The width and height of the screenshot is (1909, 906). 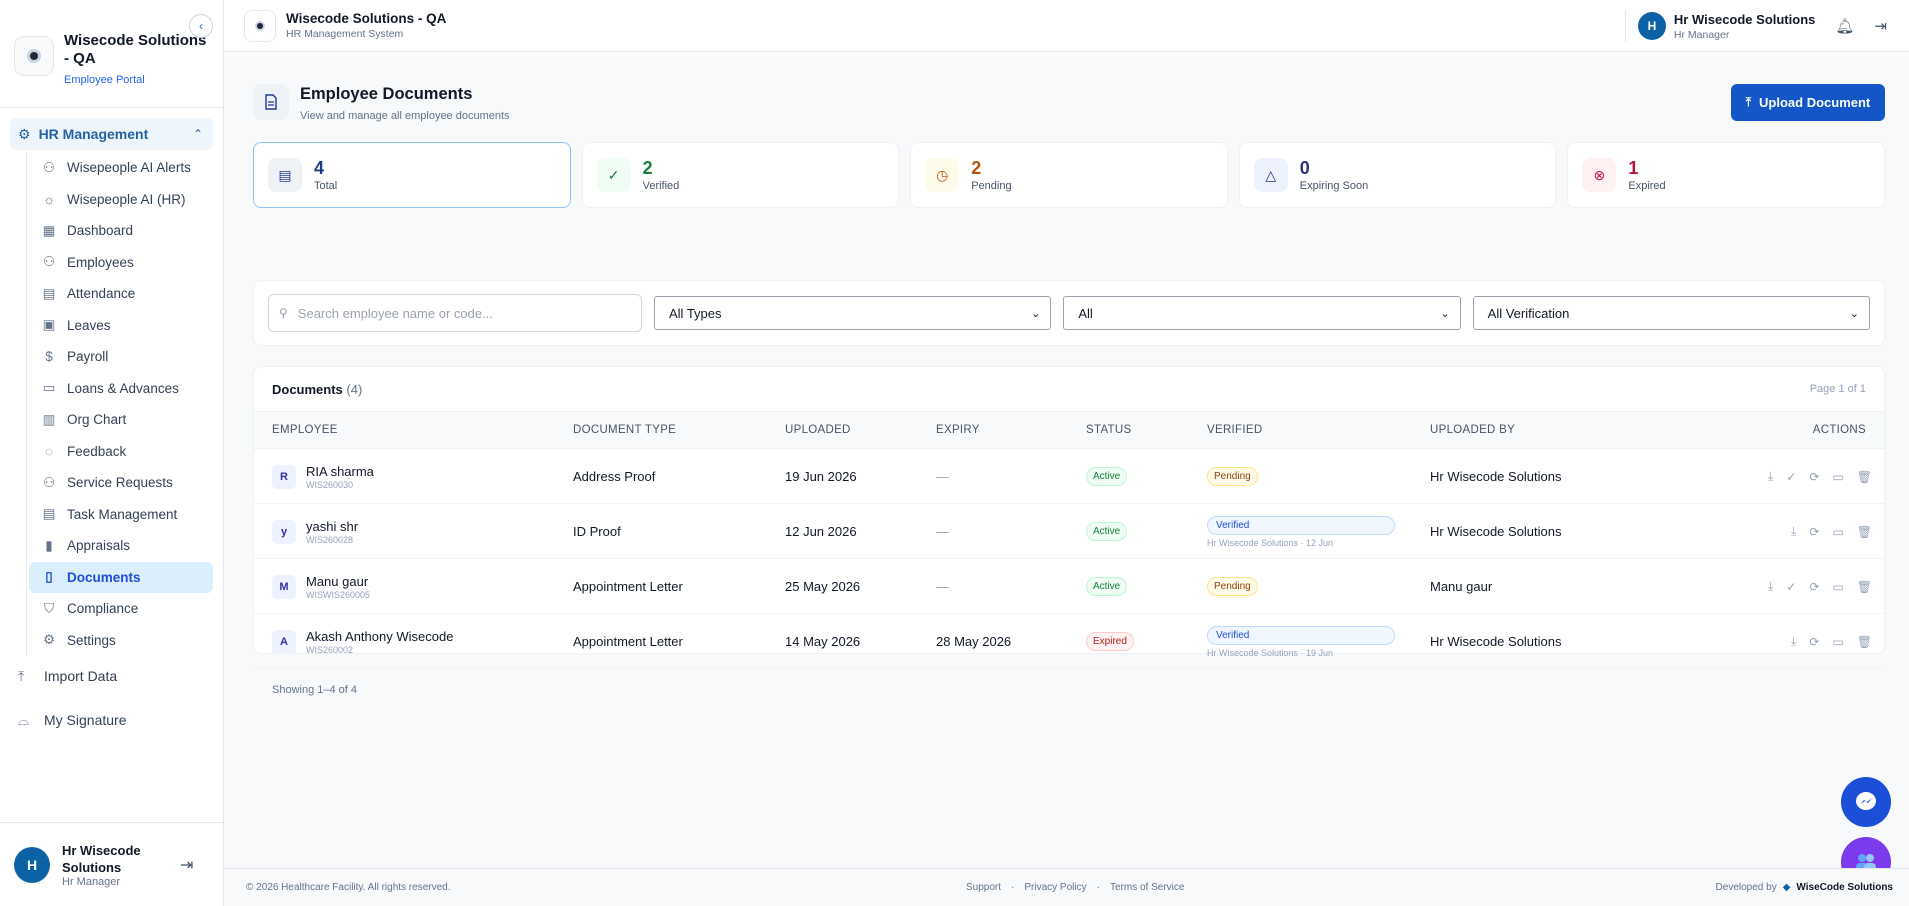 I want to click on upload-document-button: ⤒ Upload Document, so click(x=1808, y=102).